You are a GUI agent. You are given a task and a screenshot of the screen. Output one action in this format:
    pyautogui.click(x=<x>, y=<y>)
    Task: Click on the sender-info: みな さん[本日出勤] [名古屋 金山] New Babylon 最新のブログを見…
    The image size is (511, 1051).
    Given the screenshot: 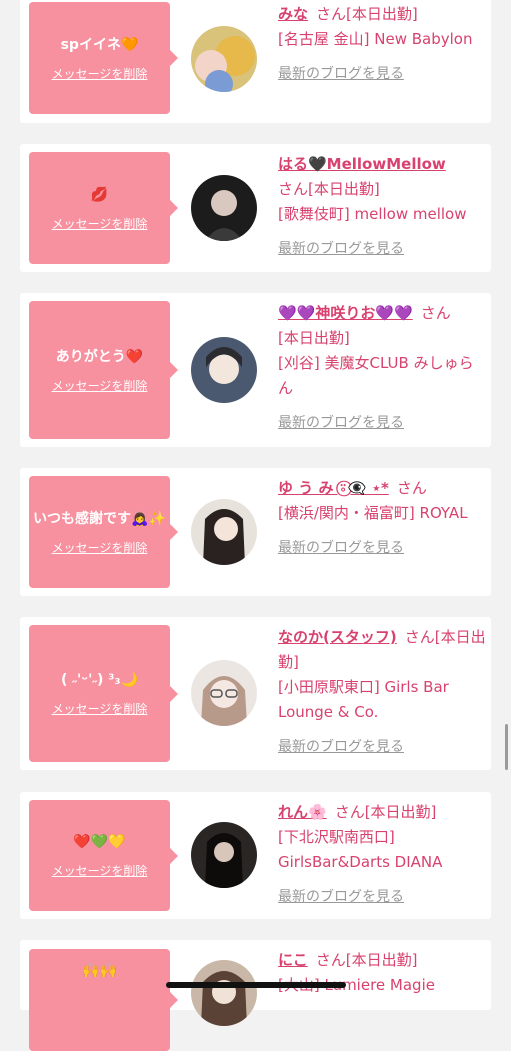 What is the action you would take?
    pyautogui.click(x=382, y=44)
    